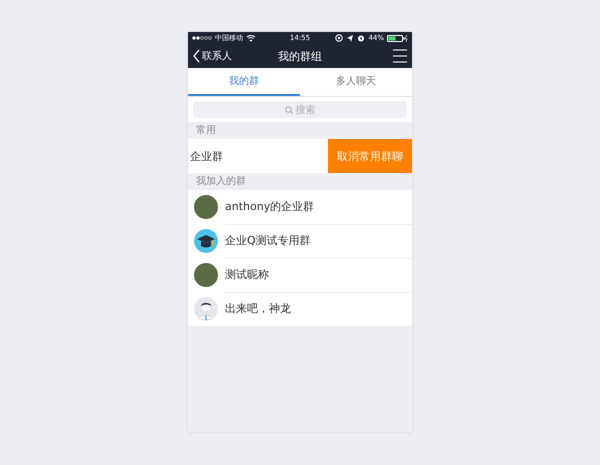 The image size is (600, 465). What do you see at coordinates (258, 156) in the screenshot?
I see `group-name: 企业群` at bounding box center [258, 156].